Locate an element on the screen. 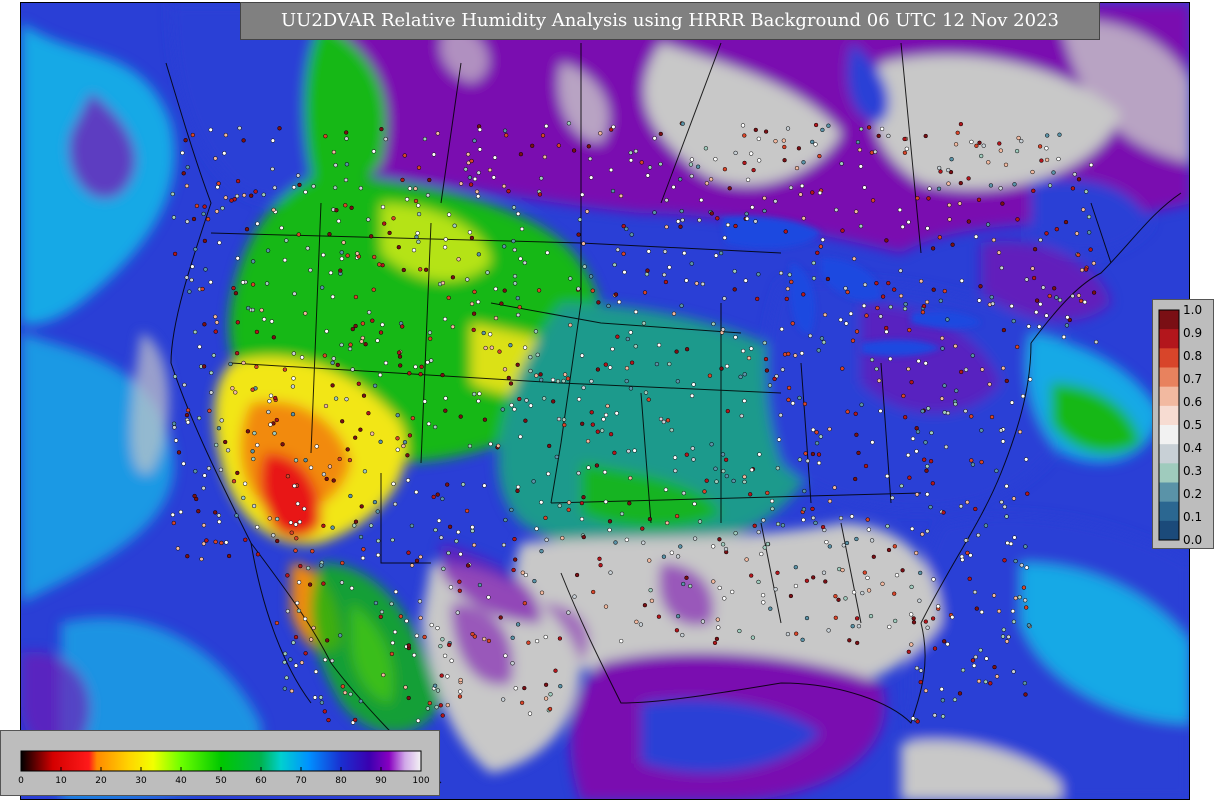 Image resolution: width=1216 pixels, height=800 pixels. obs-colorbar-tick-label: 0.0 is located at coordinates (1192, 540).